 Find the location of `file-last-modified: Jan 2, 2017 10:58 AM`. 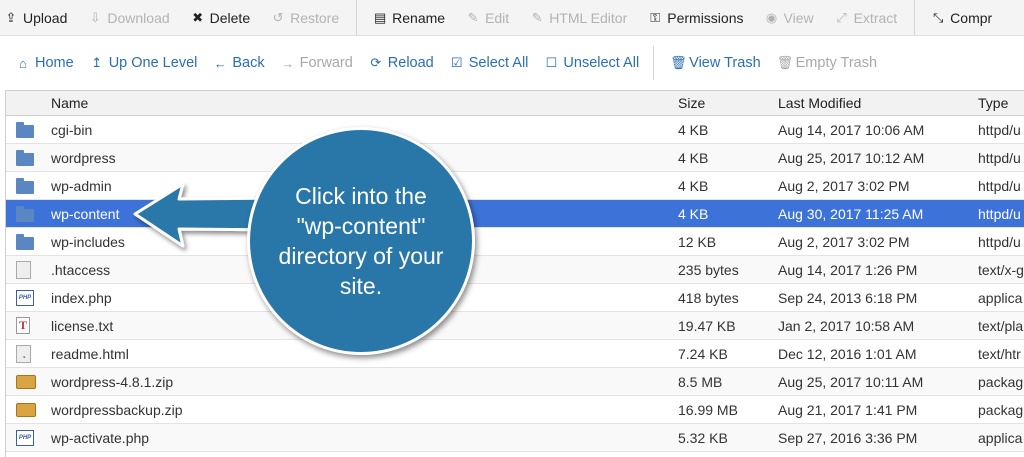

file-last-modified: Jan 2, 2017 10:58 AM is located at coordinates (846, 325).